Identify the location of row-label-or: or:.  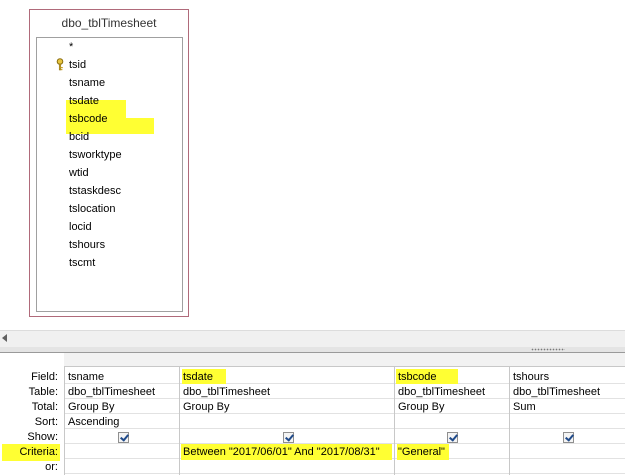
(51, 467).